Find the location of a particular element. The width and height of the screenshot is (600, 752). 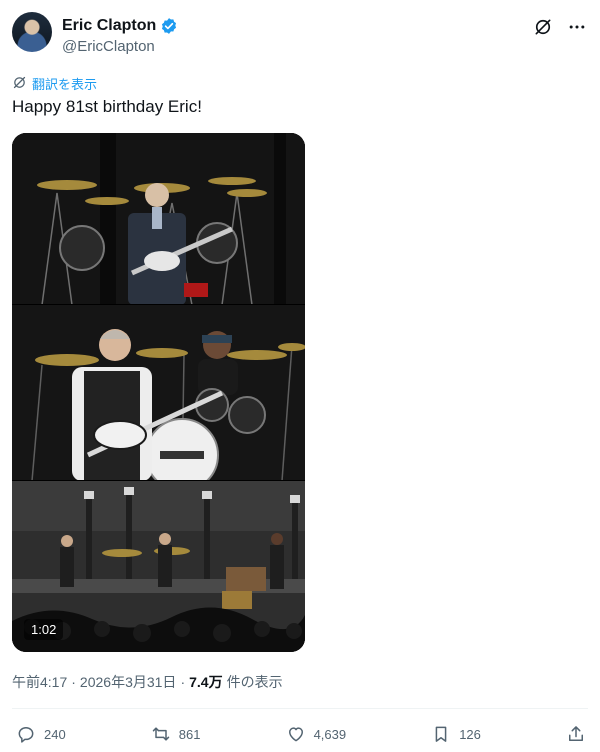

share-button is located at coordinates (576, 734).